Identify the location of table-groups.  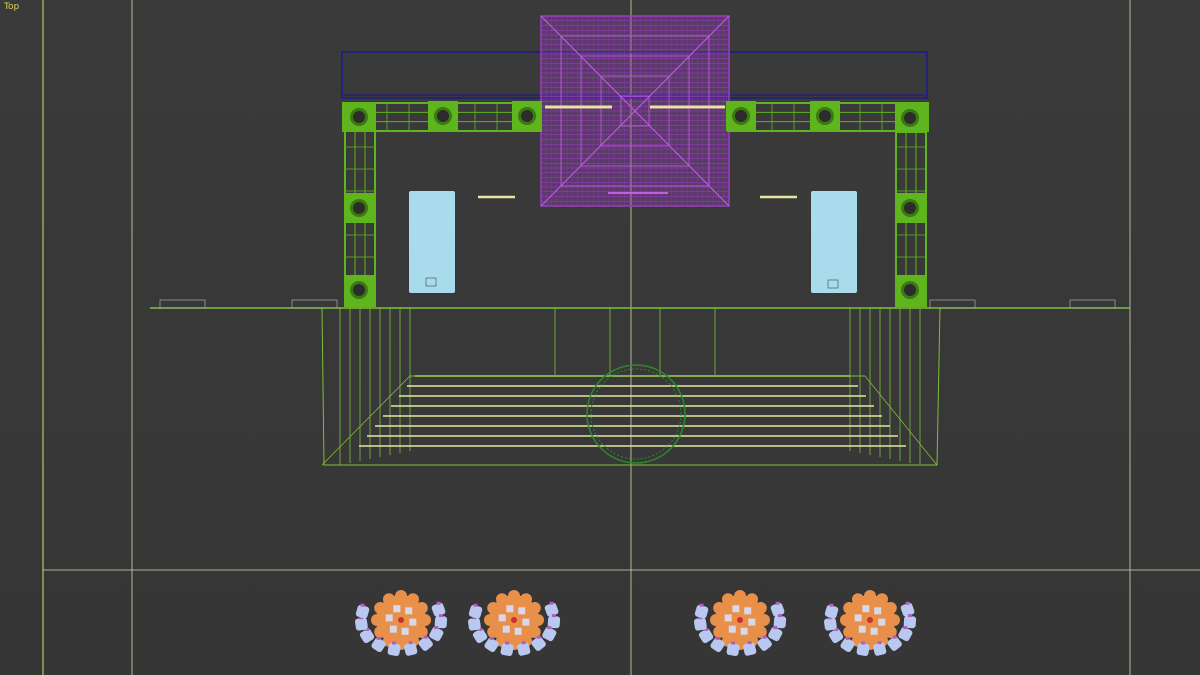
(636, 623).